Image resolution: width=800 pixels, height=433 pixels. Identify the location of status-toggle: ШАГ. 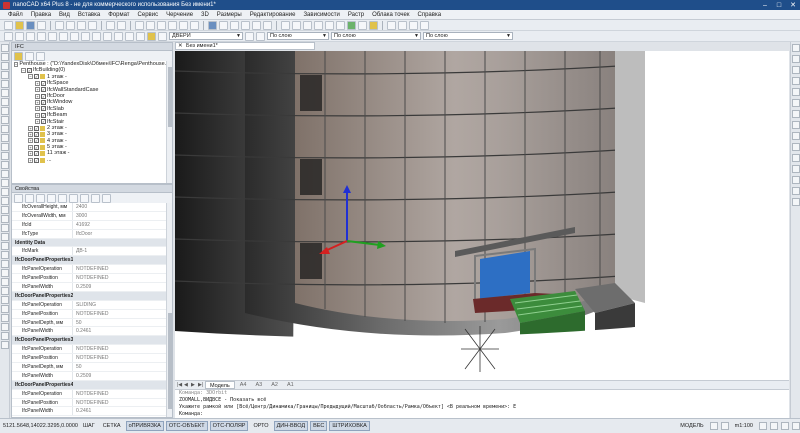
(89, 426).